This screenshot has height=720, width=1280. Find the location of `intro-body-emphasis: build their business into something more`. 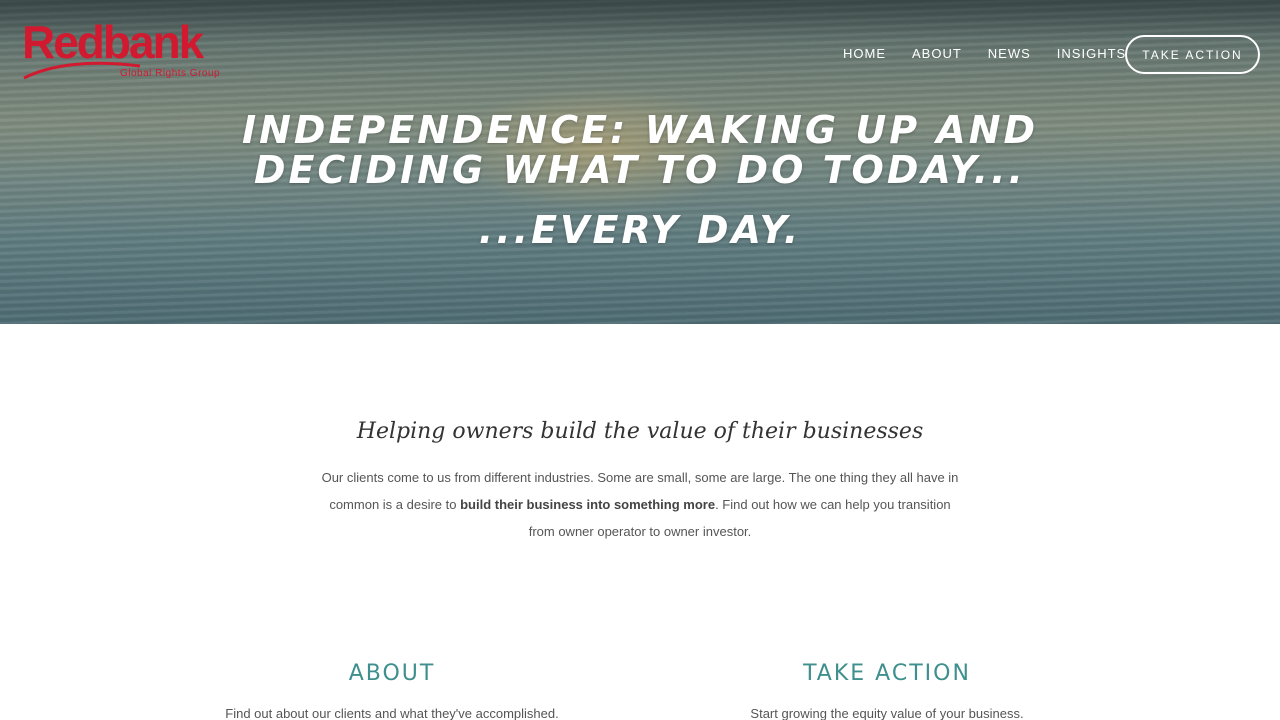

intro-body-emphasis: build their business into something more is located at coordinates (588, 504).